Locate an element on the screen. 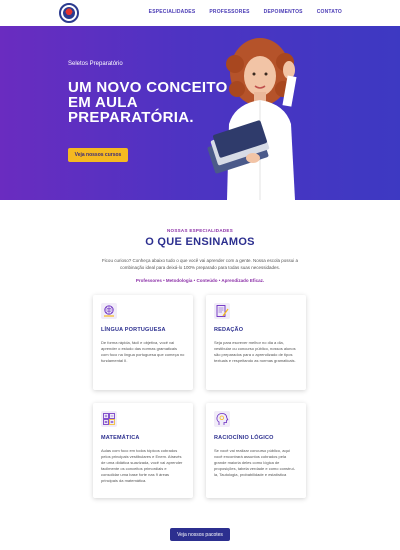  writing-icon is located at coordinates (222, 311).